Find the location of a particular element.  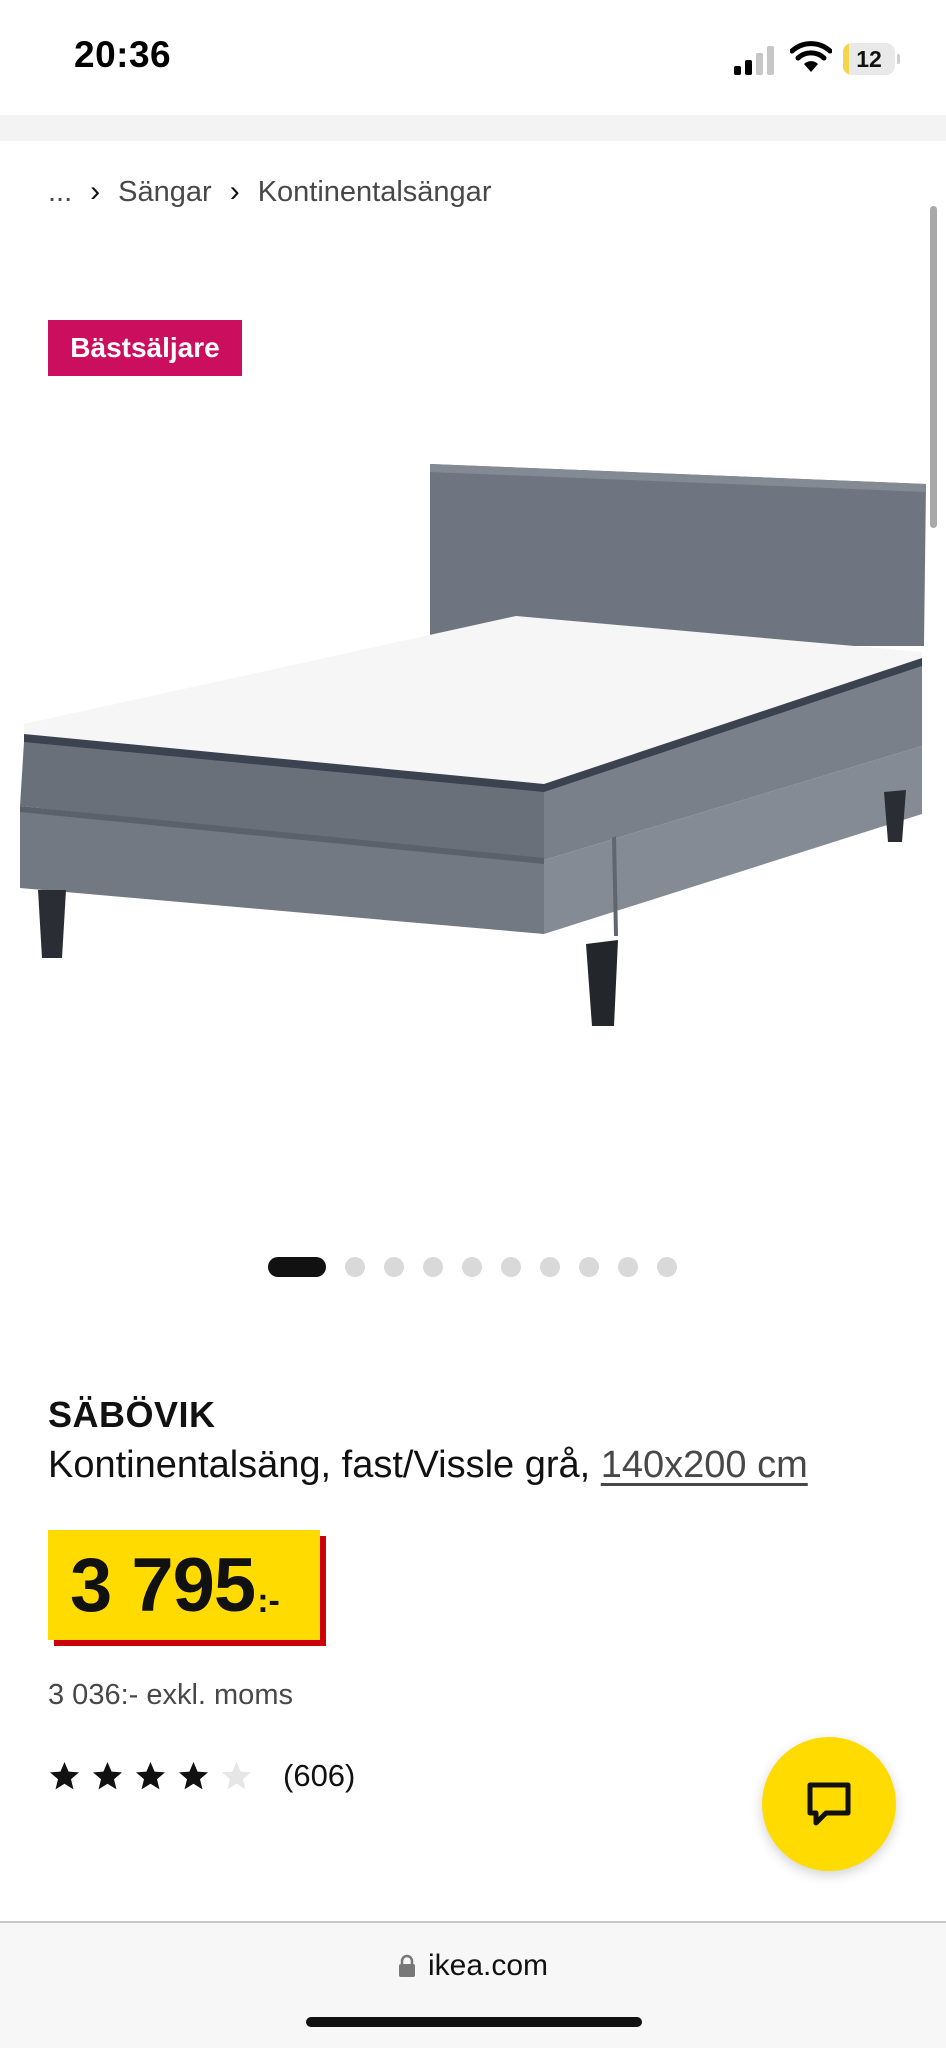

star-rating is located at coordinates (155, 1776).